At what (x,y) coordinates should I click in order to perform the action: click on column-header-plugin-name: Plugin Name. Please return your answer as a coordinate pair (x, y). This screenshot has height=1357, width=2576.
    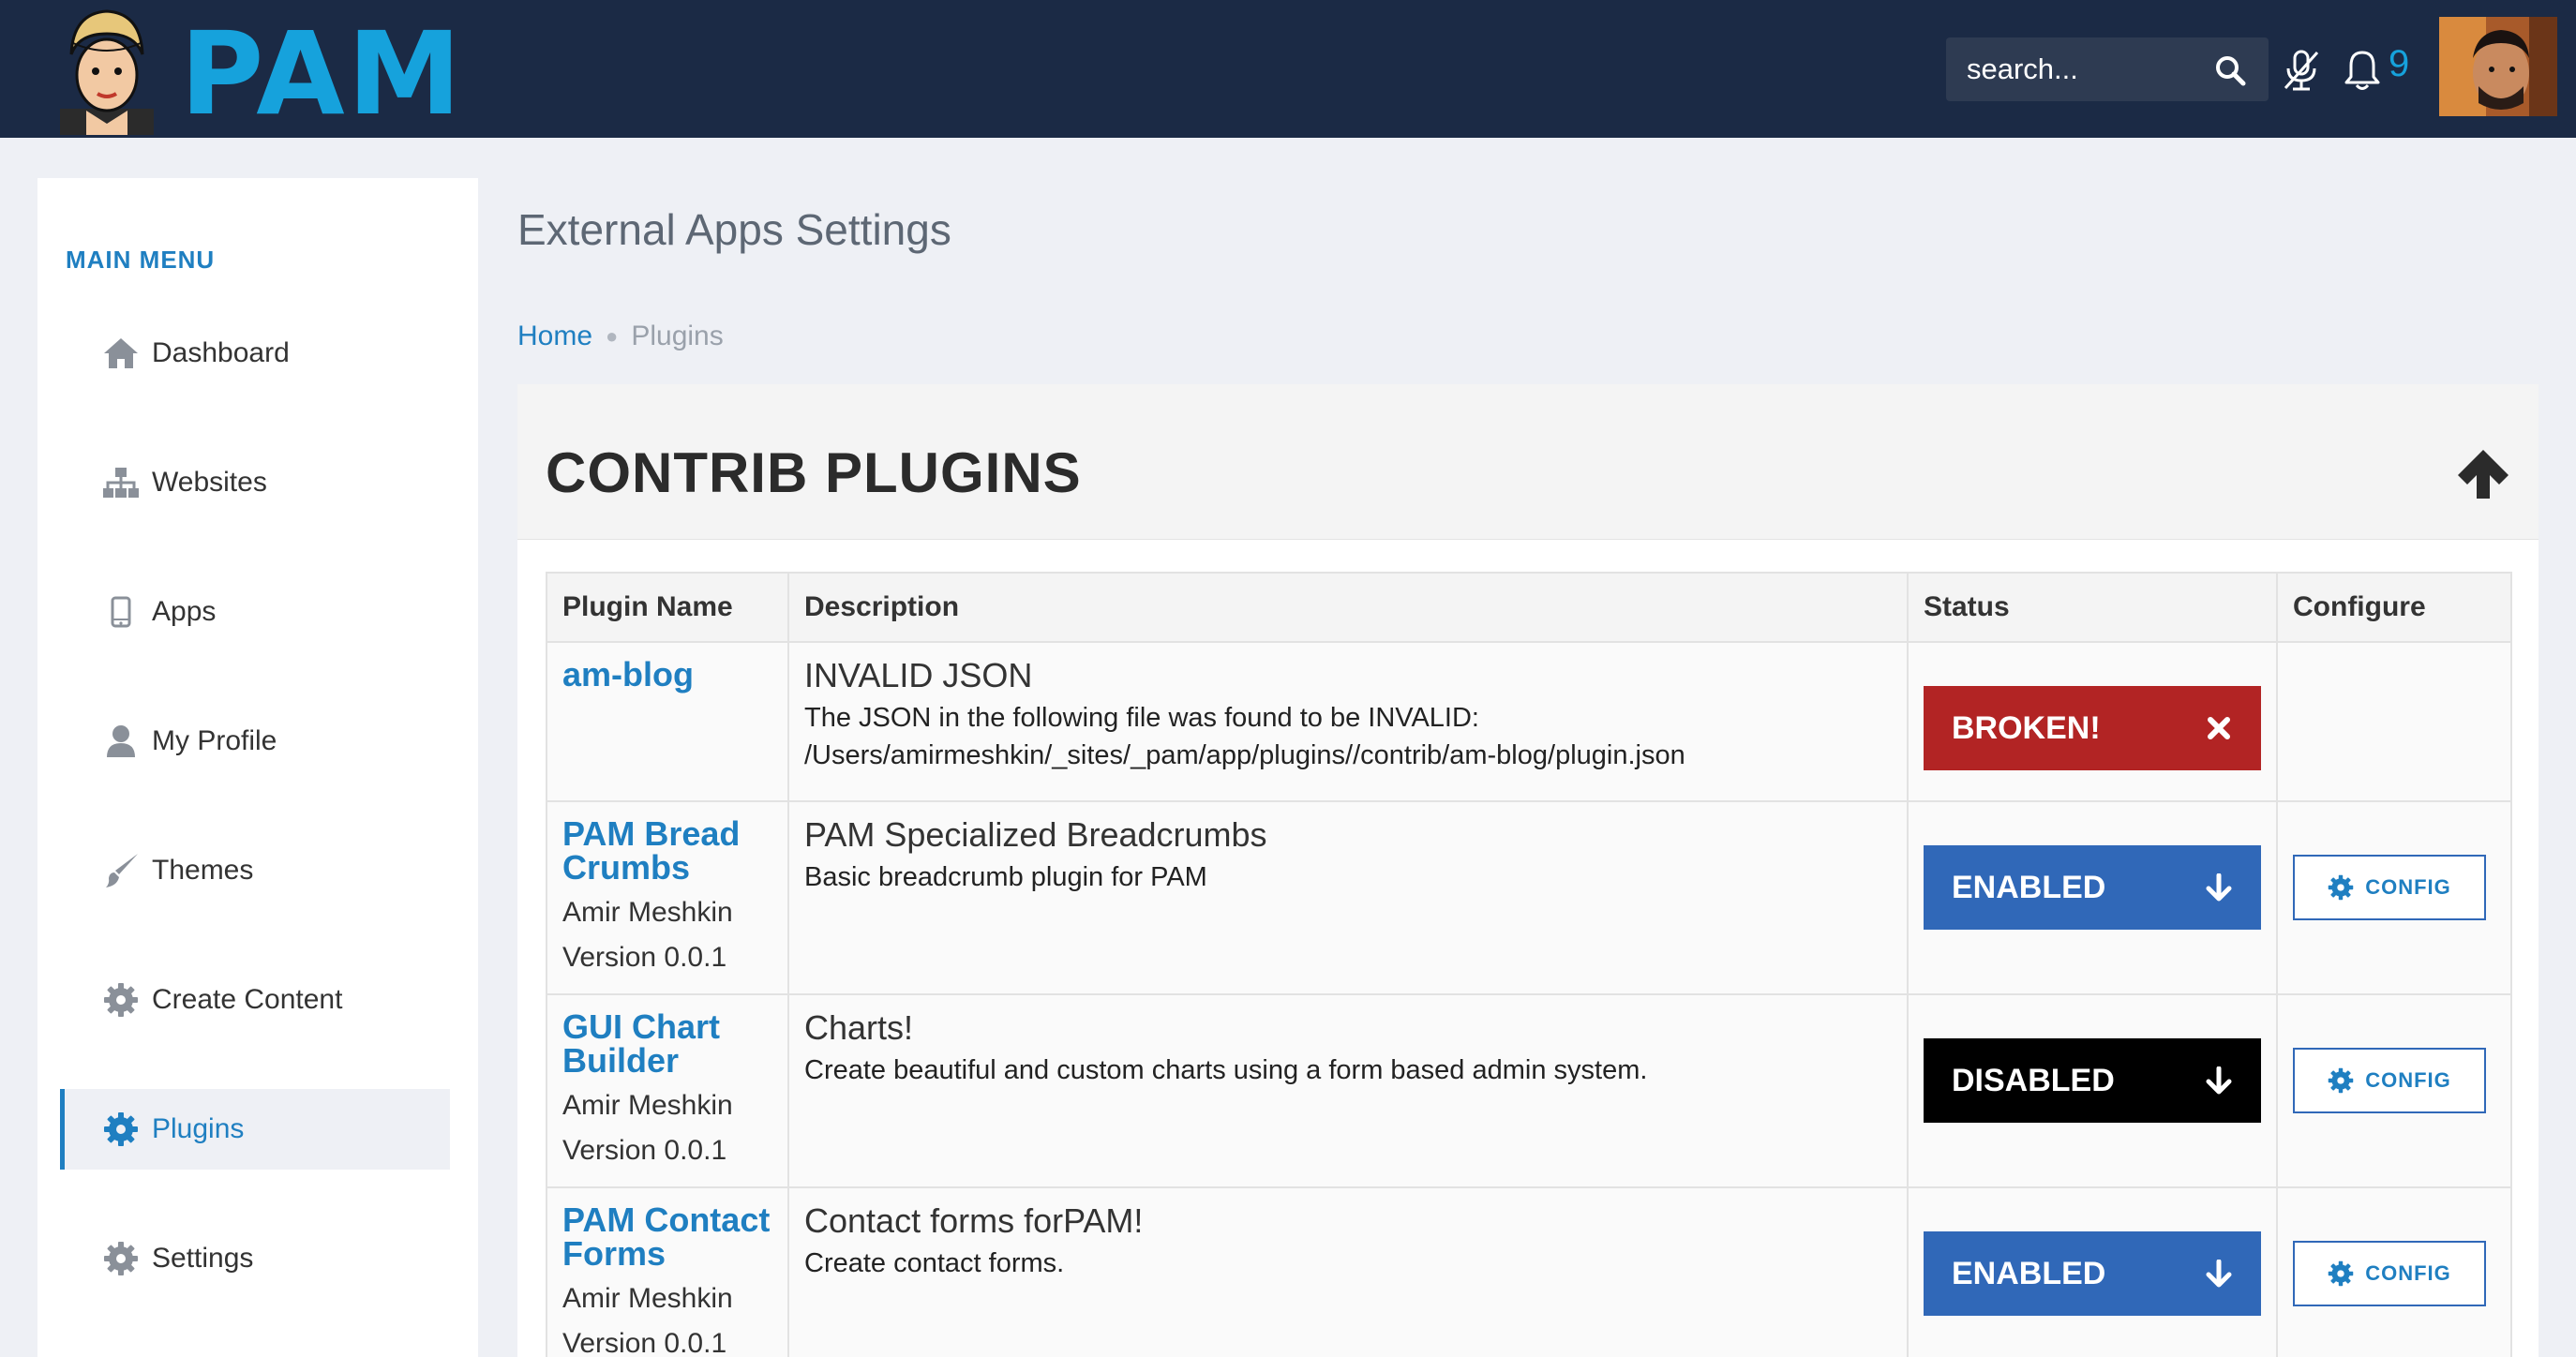
    Looking at the image, I should click on (667, 607).